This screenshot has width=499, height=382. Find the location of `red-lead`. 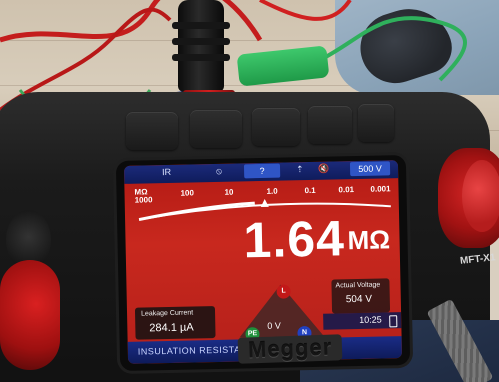

red-lead is located at coordinates (305, 10).